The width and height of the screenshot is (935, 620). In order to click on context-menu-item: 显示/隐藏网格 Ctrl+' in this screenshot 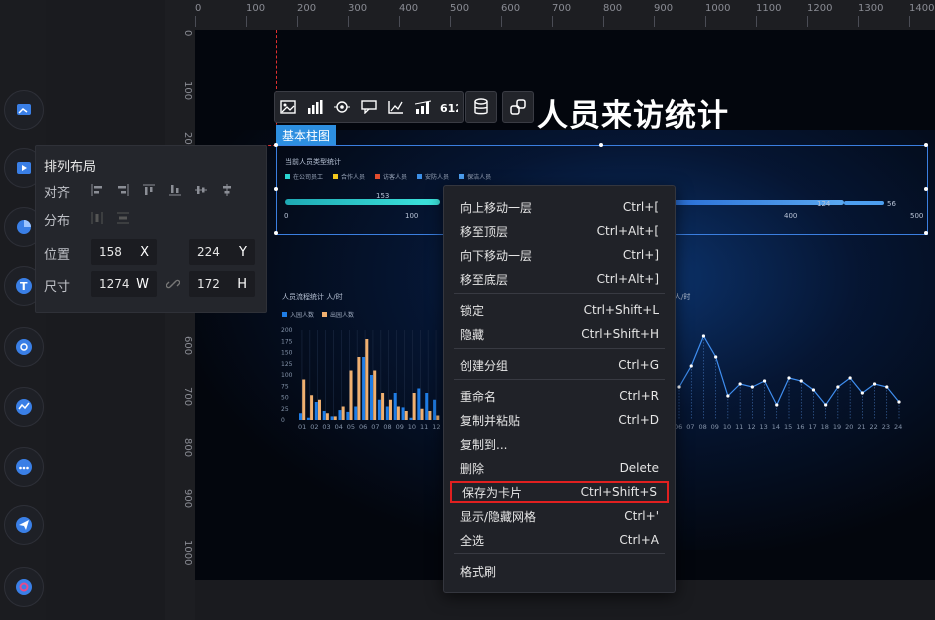, I will do `click(559, 516)`.